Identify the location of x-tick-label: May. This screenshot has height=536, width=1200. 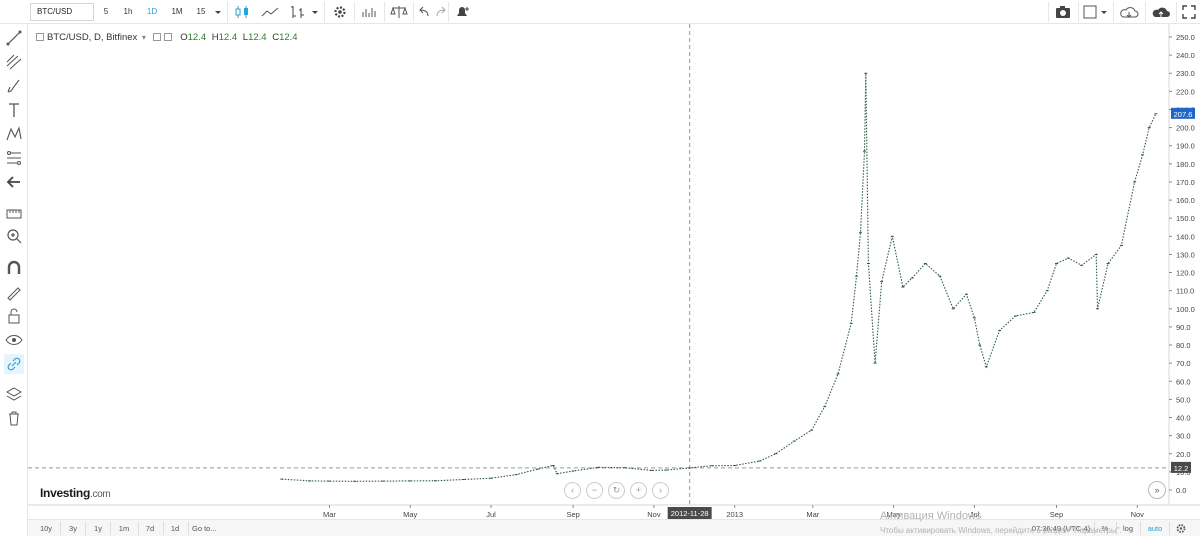
(410, 514).